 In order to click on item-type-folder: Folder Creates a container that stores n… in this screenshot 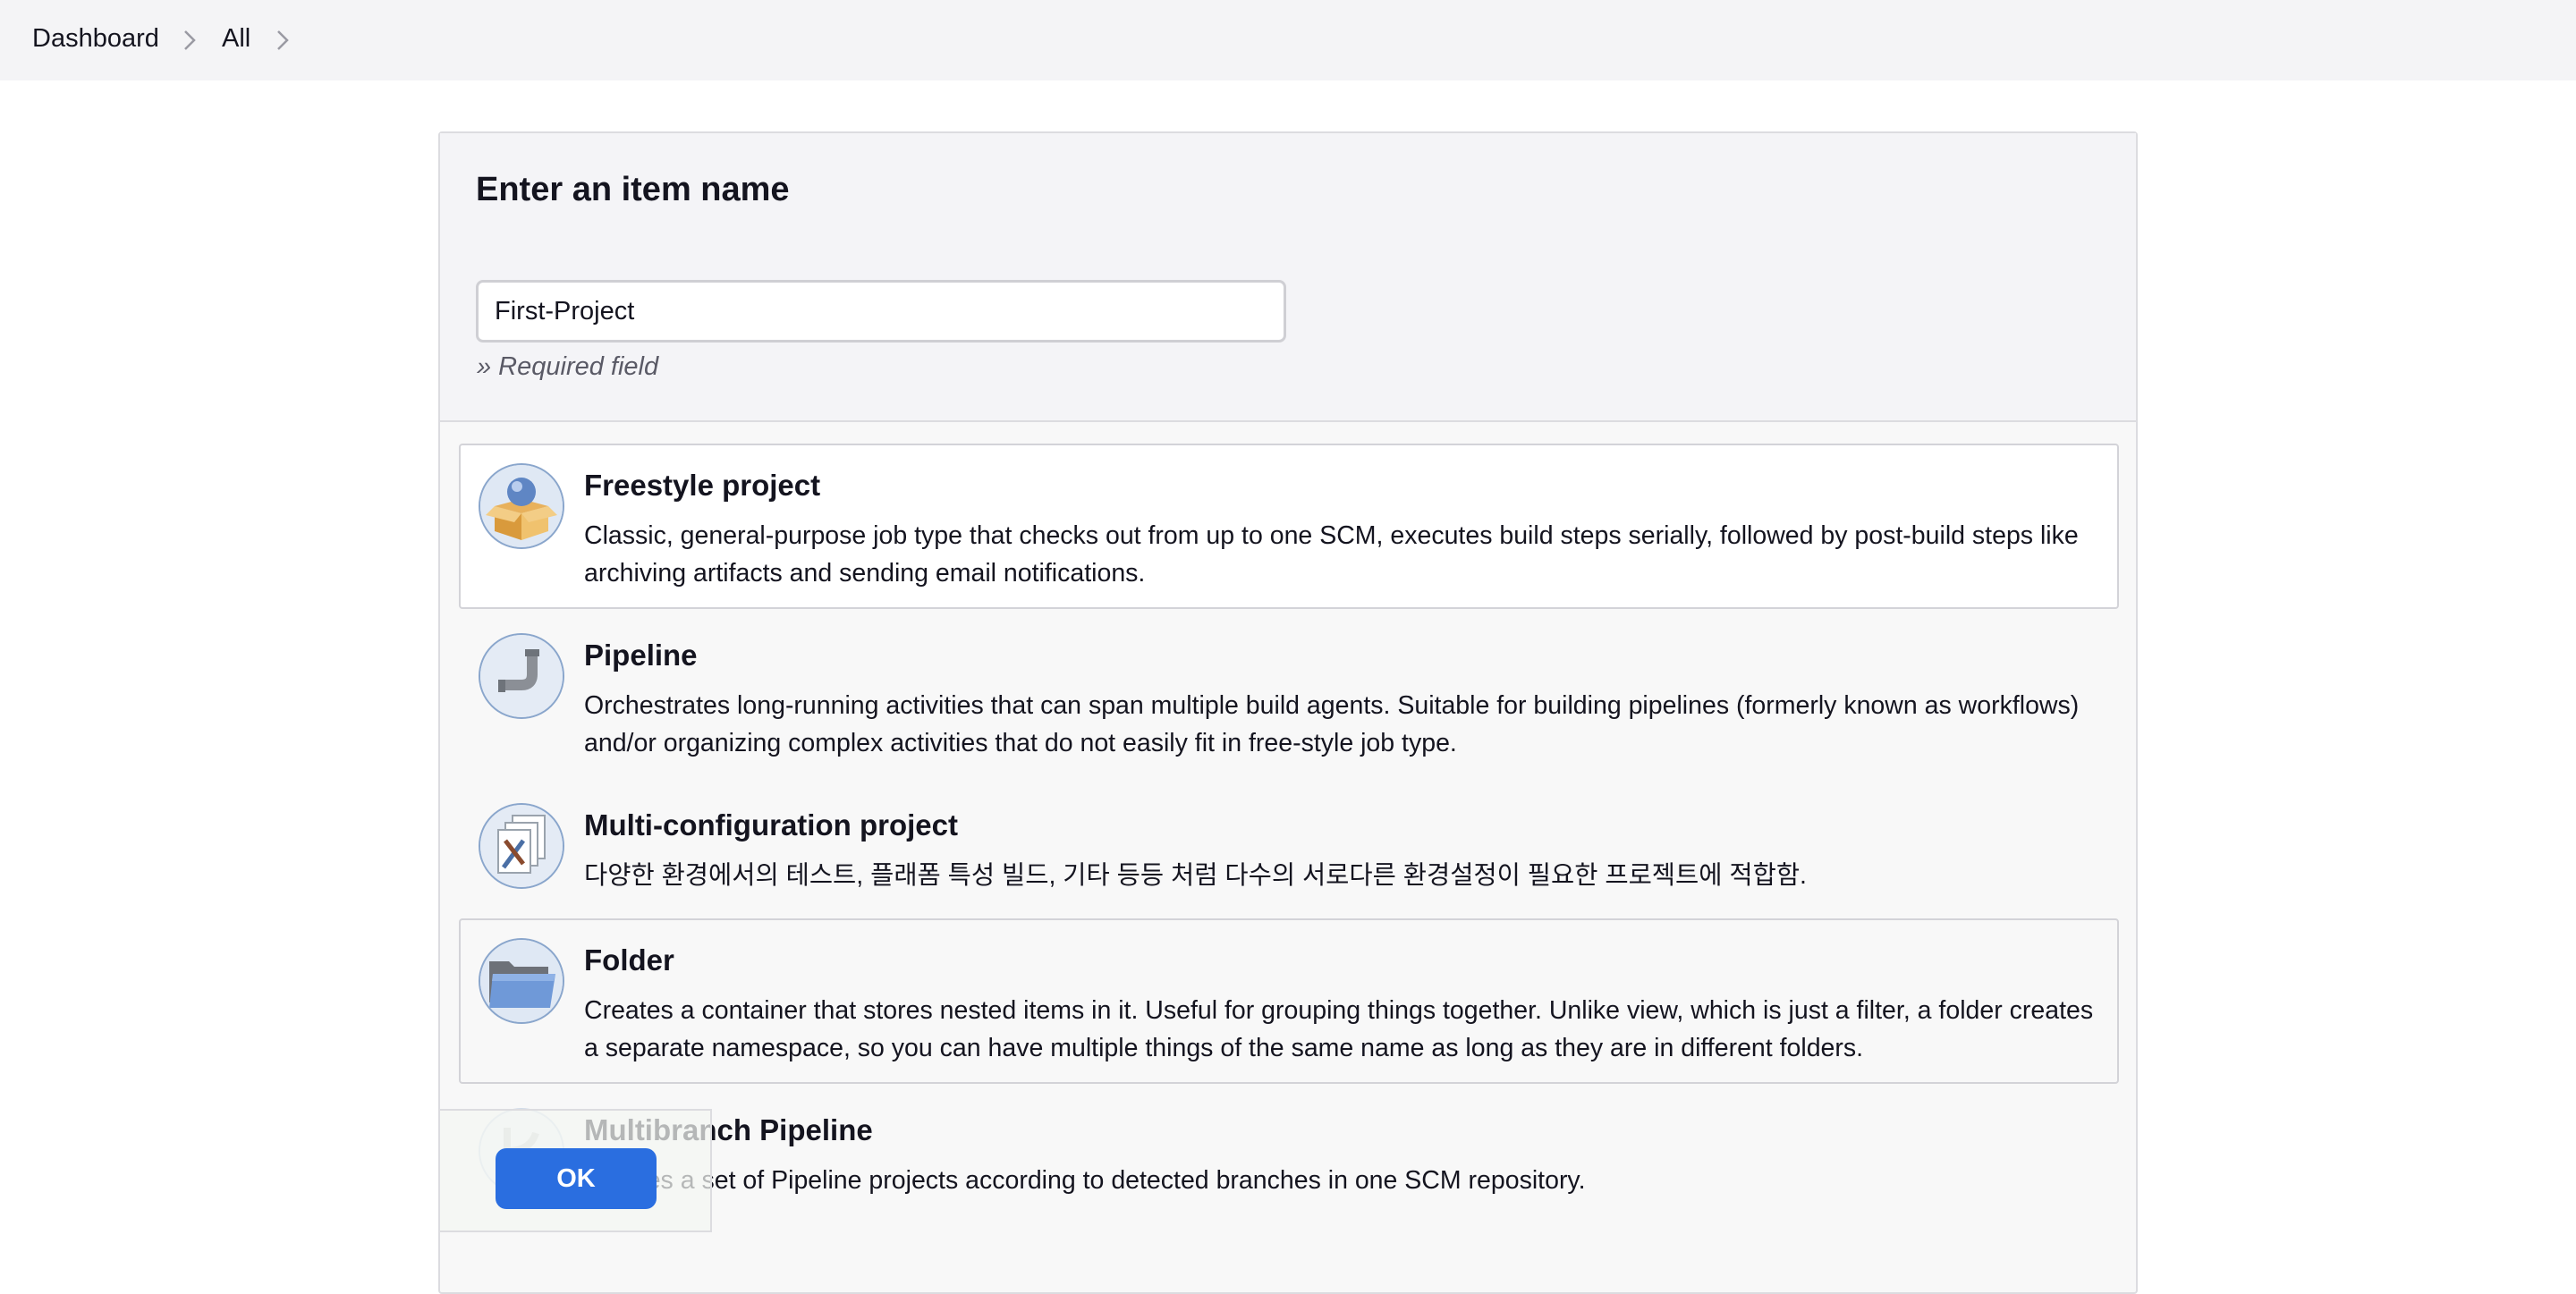, I will do `click(1289, 1001)`.